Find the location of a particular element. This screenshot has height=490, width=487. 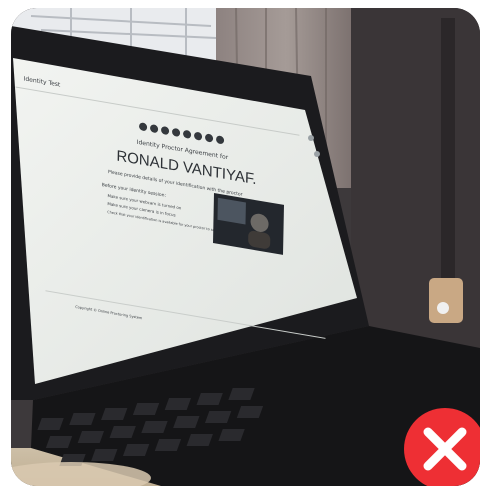

help-icon is located at coordinates (317, 154).